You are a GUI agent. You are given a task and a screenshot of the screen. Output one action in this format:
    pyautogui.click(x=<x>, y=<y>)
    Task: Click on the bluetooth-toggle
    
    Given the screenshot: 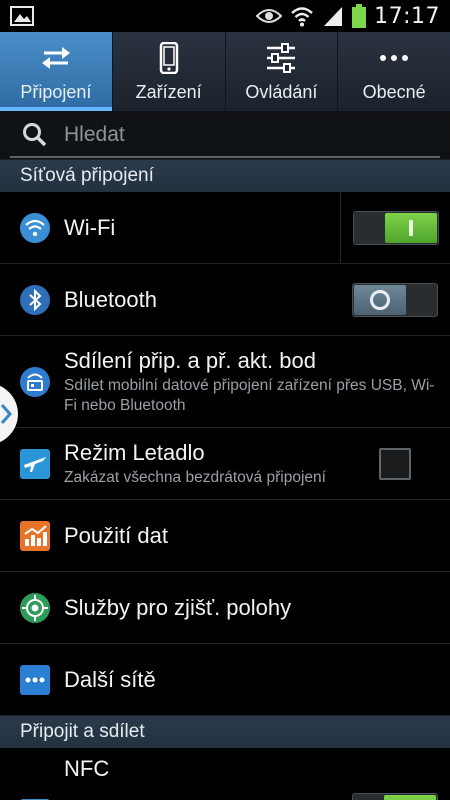 What is the action you would take?
    pyautogui.click(x=395, y=299)
    